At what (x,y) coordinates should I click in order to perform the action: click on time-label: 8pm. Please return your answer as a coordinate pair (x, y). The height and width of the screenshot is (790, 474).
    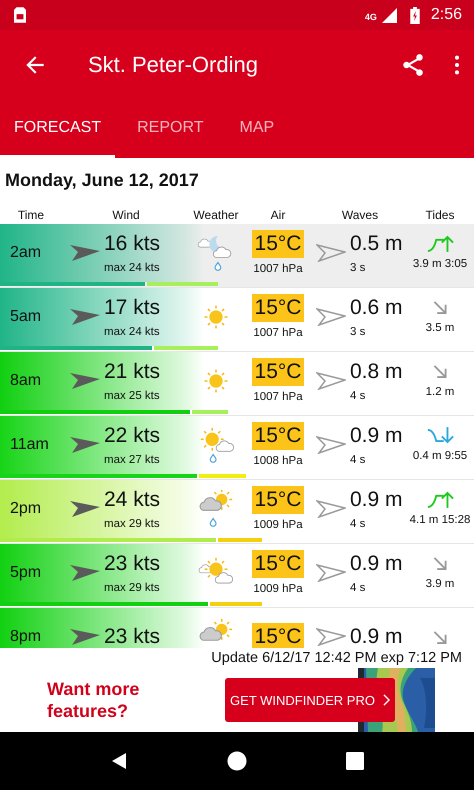
    Looking at the image, I should click on (25, 637).